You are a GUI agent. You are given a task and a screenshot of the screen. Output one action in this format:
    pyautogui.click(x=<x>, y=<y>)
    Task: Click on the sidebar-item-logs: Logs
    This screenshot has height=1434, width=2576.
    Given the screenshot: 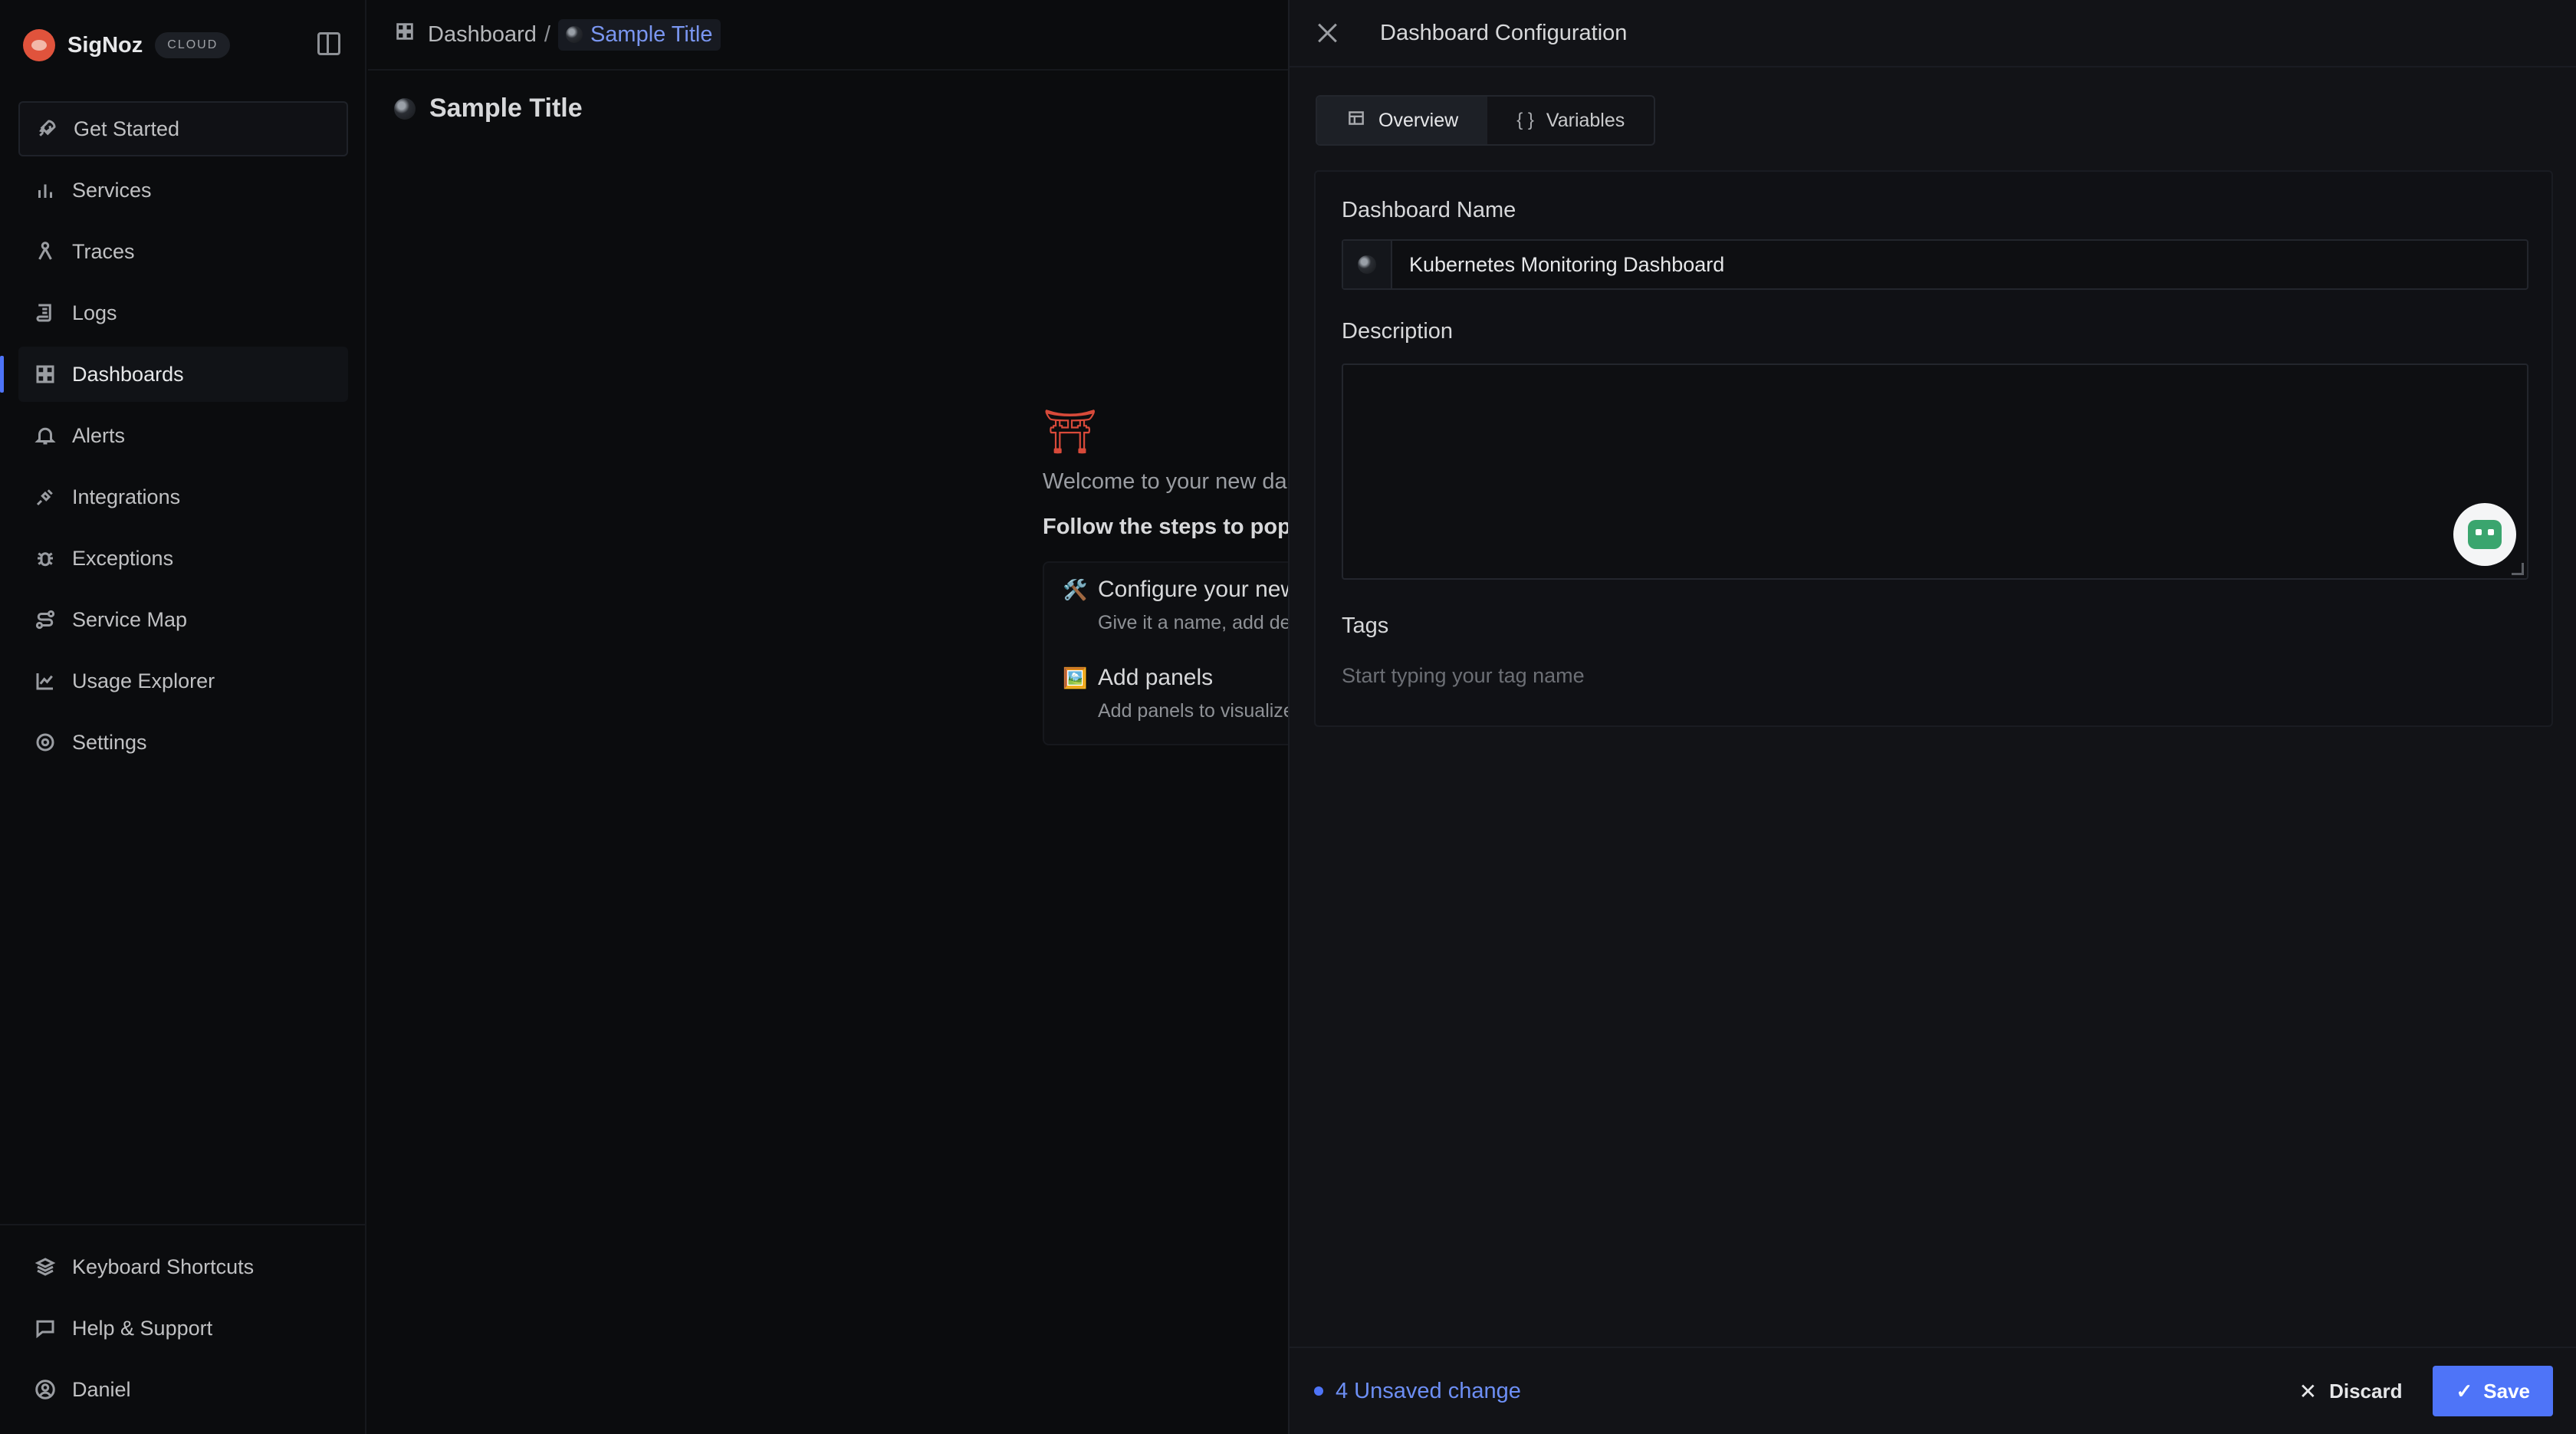 What is the action you would take?
    pyautogui.click(x=183, y=312)
    